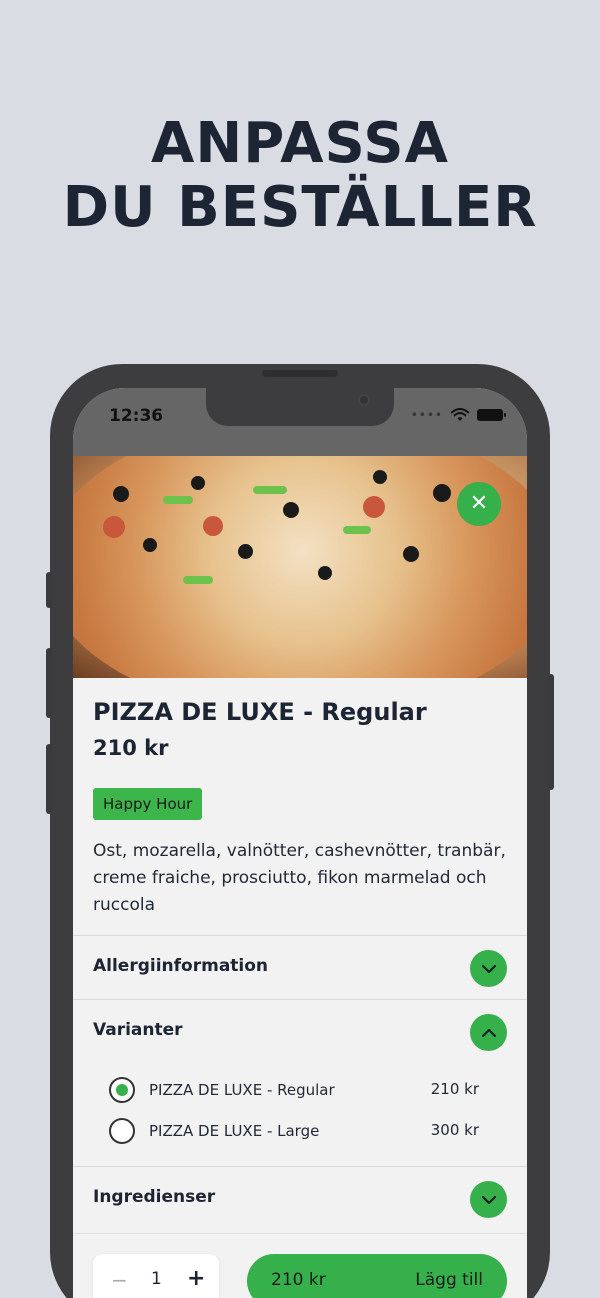 The height and width of the screenshot is (1298, 600). I want to click on status-icons: ••••, so click(458, 415).